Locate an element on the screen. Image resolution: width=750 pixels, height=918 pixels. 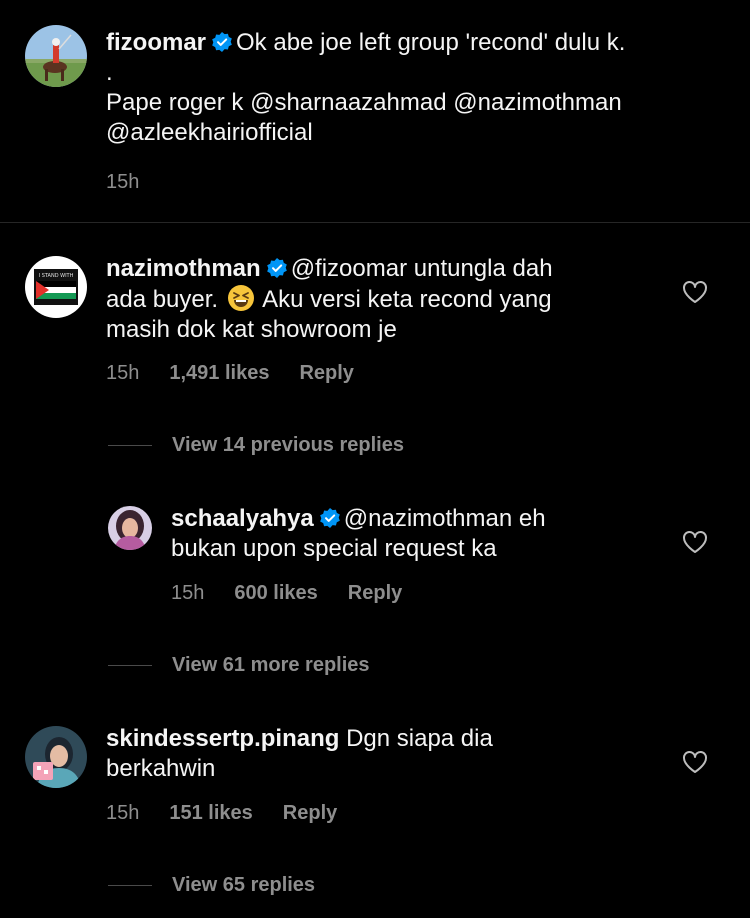
avatar-caption: I STAND WITH is located at coordinates (56, 276).